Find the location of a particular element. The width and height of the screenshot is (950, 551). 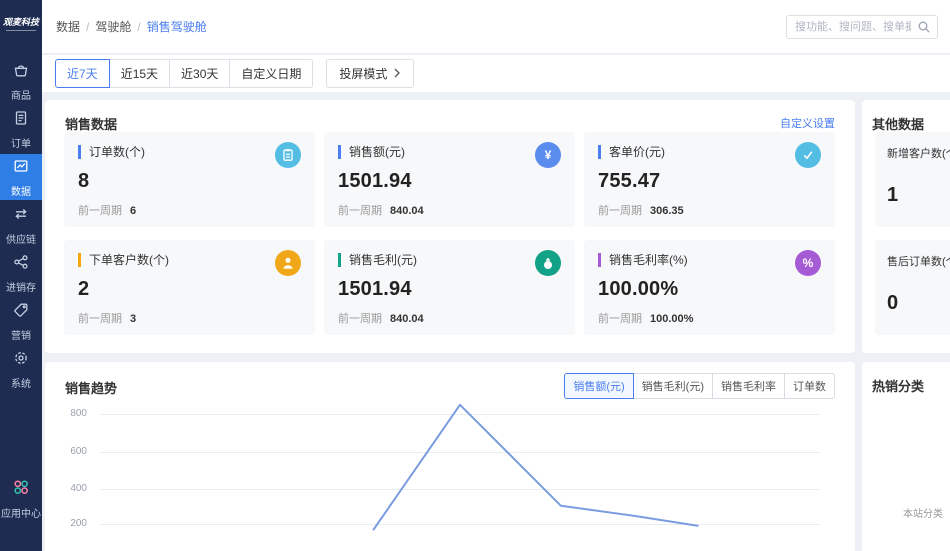

date-range-tabs: 近7天 近15天 近30天 自定义日期 is located at coordinates (184, 73).